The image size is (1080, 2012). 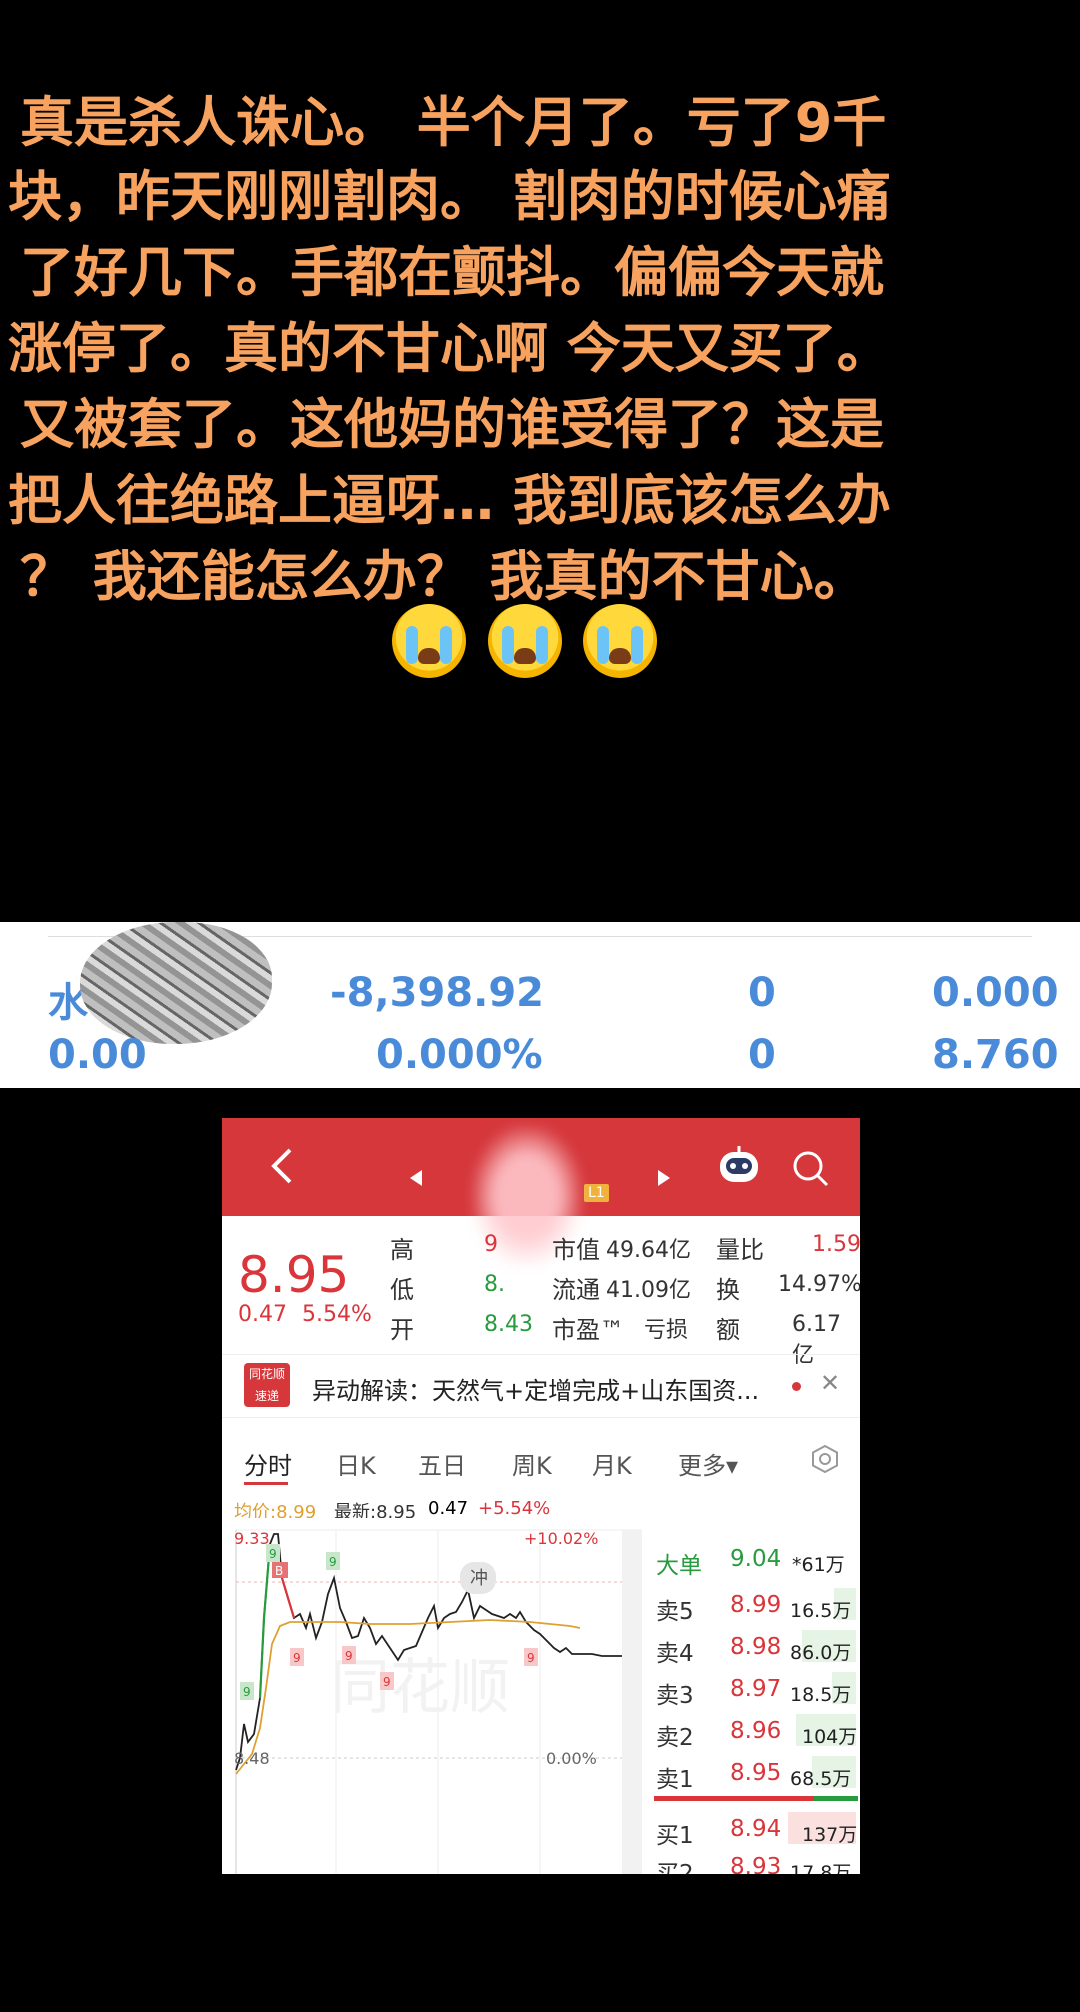 What do you see at coordinates (420, 1688) in the screenshot?
I see `svg-text: 同花顺` at bounding box center [420, 1688].